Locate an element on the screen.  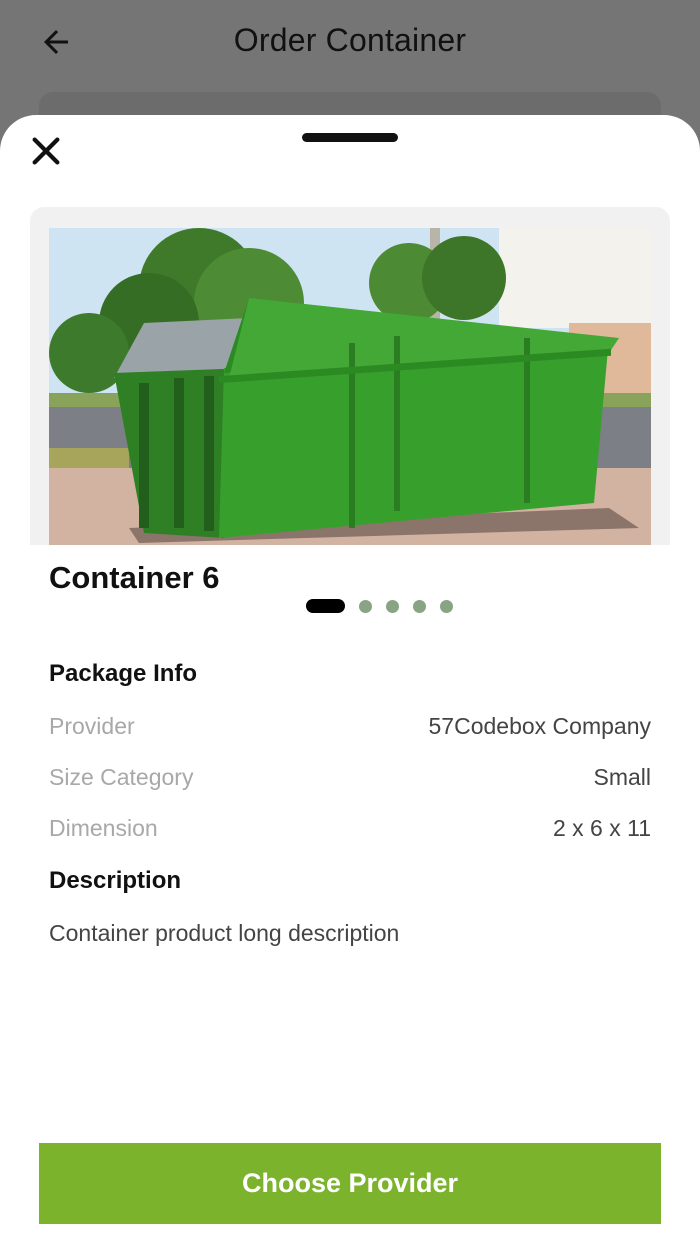
info-row-size-category: Size Category Small is located at coordinates (350, 777).